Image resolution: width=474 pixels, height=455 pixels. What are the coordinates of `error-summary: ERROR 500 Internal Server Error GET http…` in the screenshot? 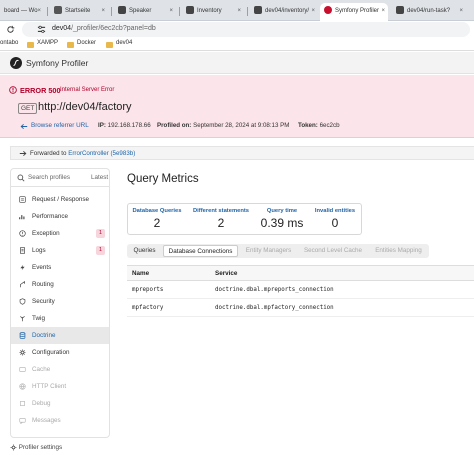 It's located at (237, 106).